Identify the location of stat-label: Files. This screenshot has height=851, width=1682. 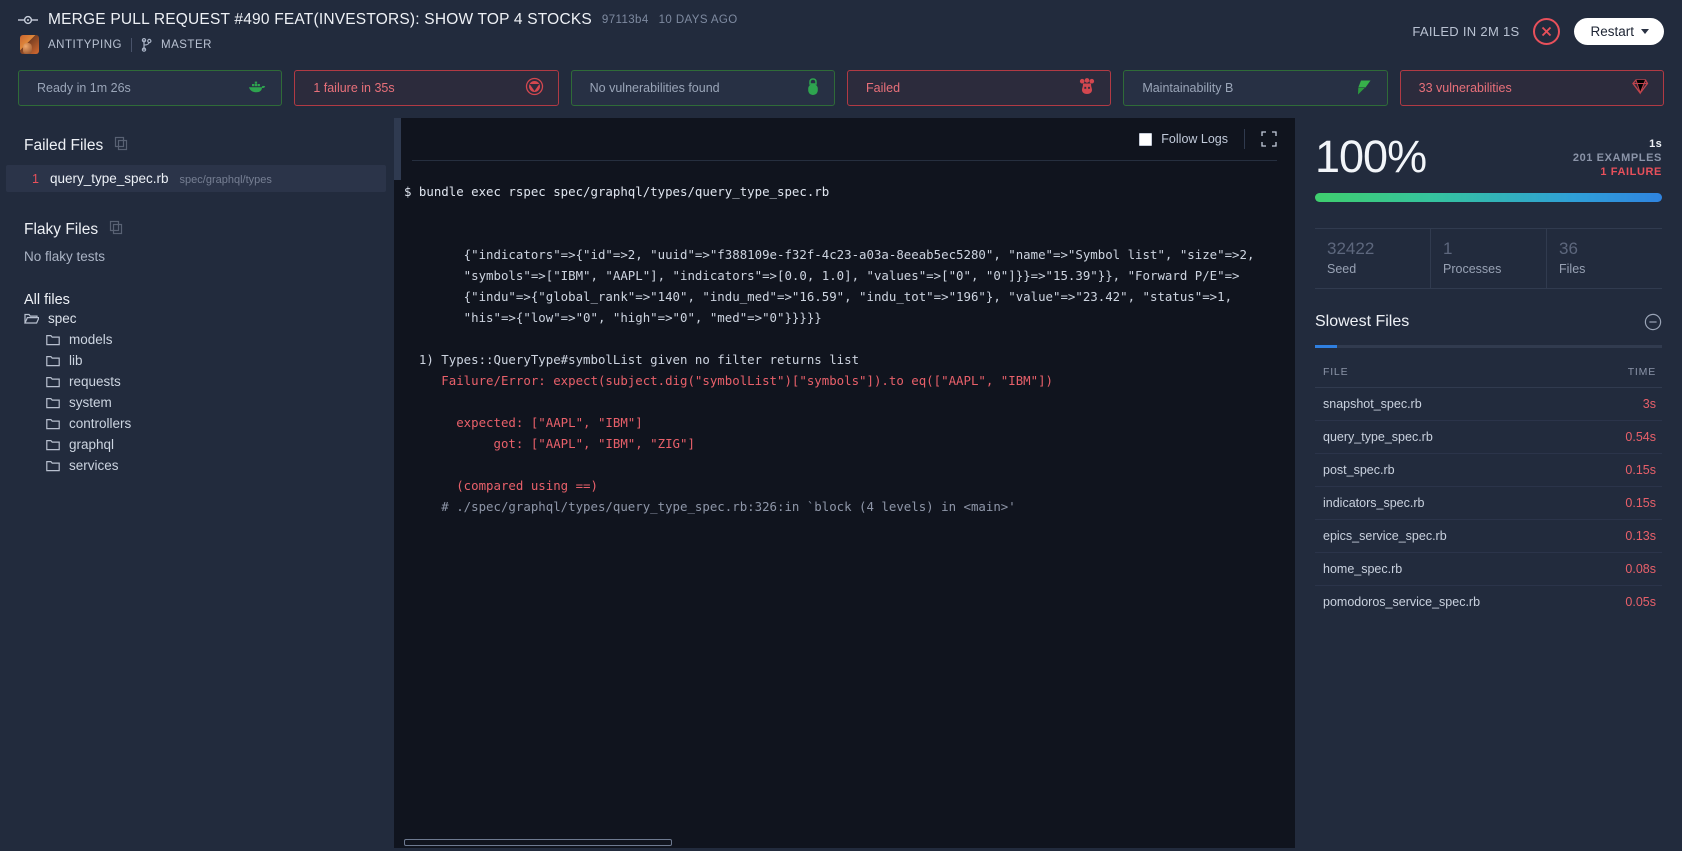
(1572, 269).